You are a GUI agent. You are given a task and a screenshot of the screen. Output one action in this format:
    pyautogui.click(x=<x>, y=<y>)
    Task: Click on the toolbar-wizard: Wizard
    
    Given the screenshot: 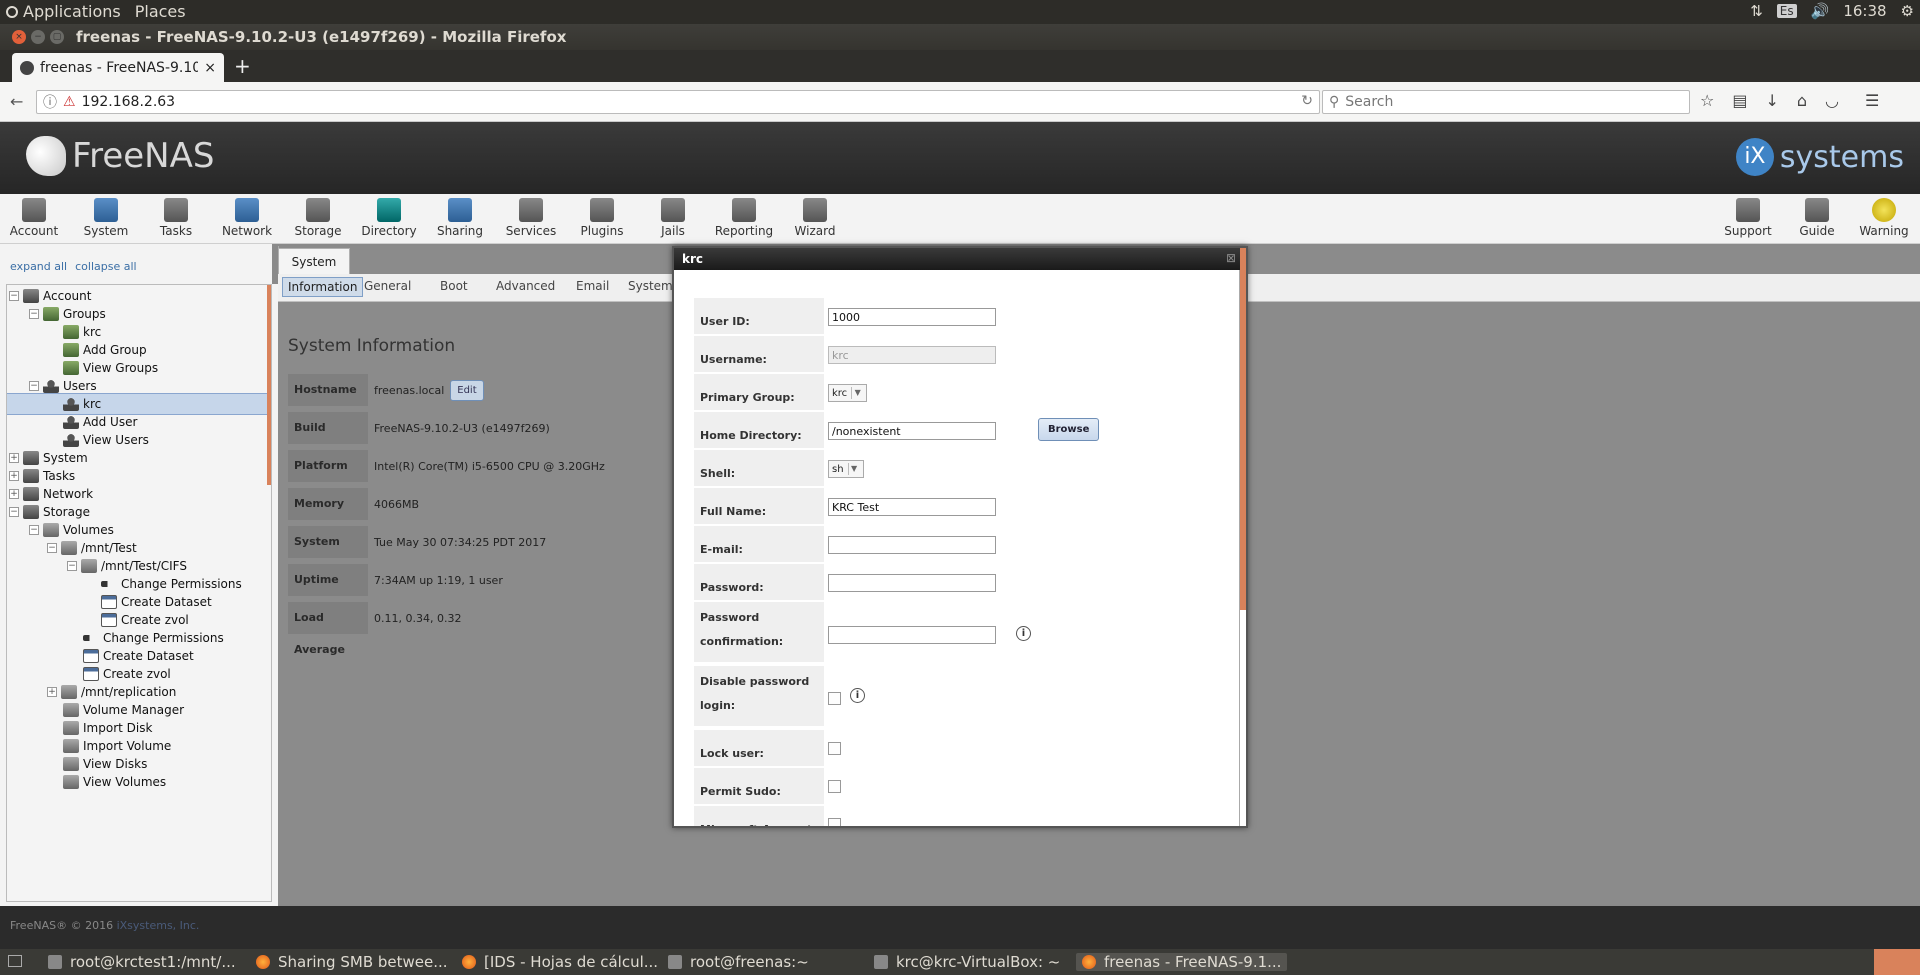 What is the action you would take?
    pyautogui.click(x=815, y=218)
    